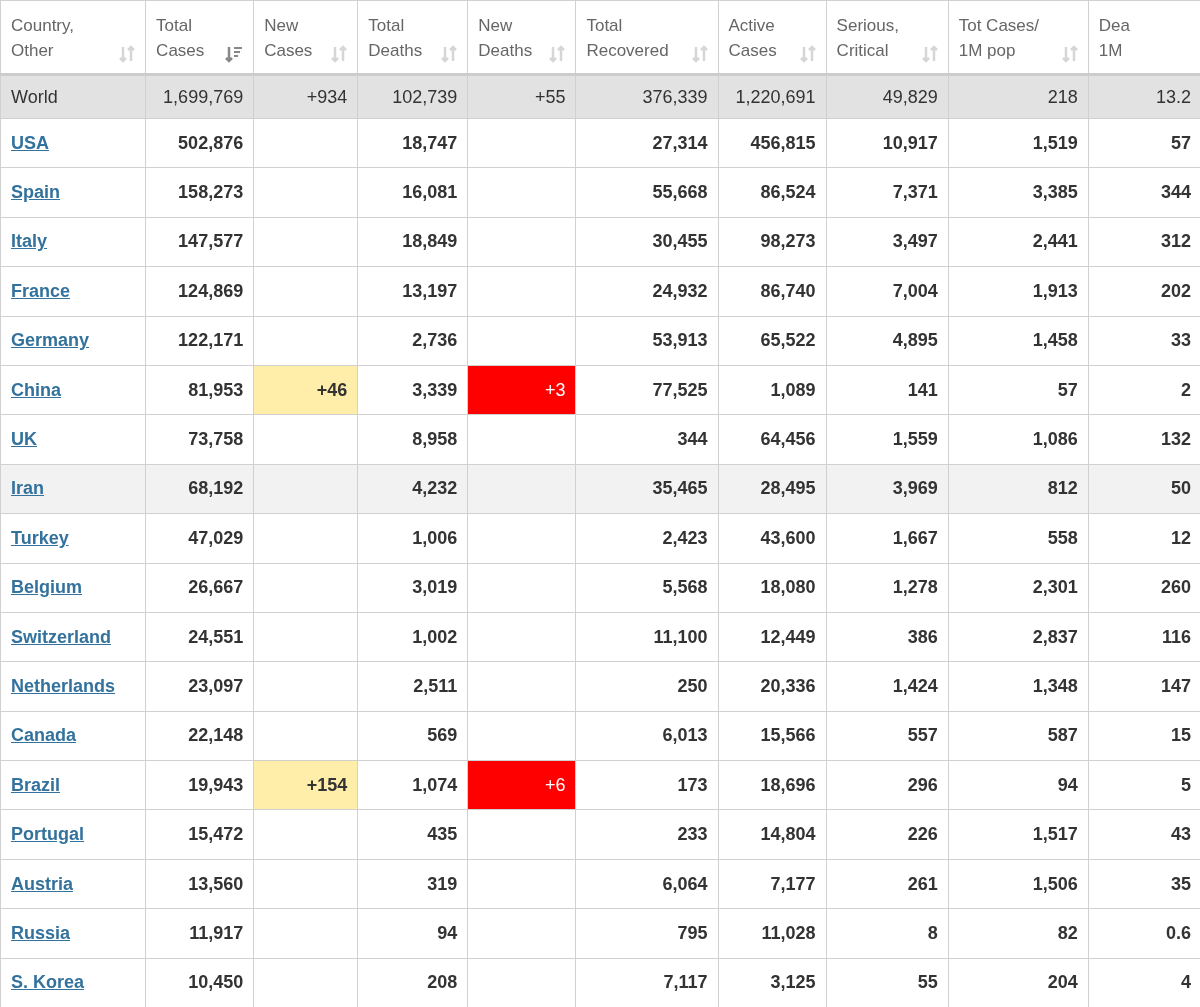  Describe the element at coordinates (425, 96) in the screenshot. I see `table-cell: 102,739` at that location.